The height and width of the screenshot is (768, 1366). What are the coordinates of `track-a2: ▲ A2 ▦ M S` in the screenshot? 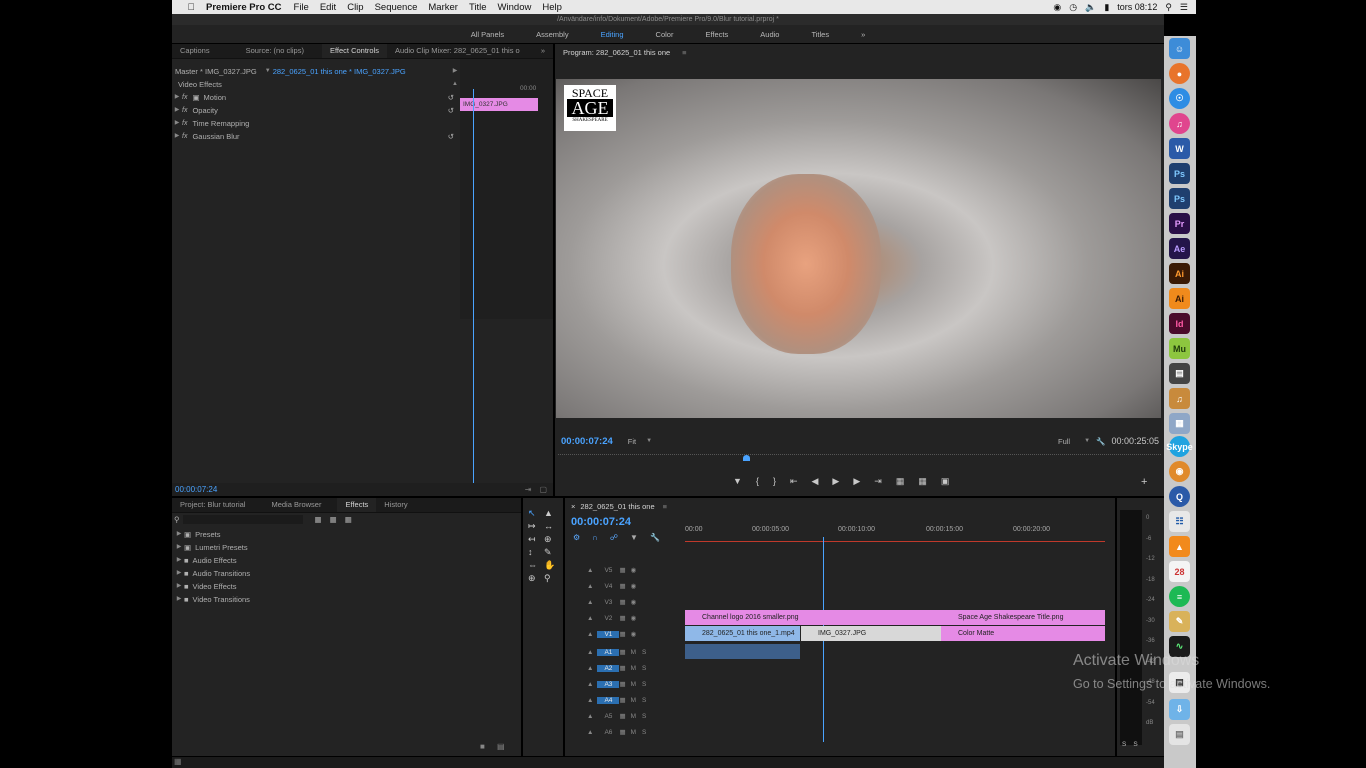 It's located at (625, 668).